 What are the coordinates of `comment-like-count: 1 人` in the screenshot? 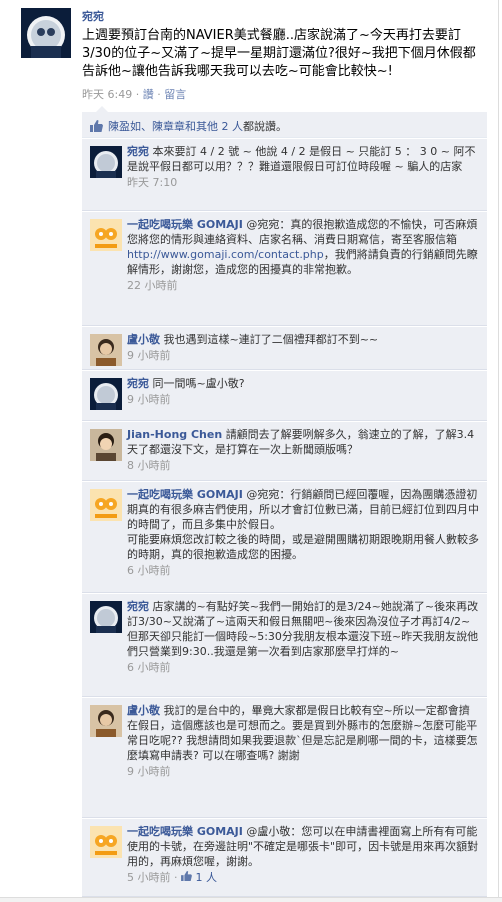 It's located at (207, 877).